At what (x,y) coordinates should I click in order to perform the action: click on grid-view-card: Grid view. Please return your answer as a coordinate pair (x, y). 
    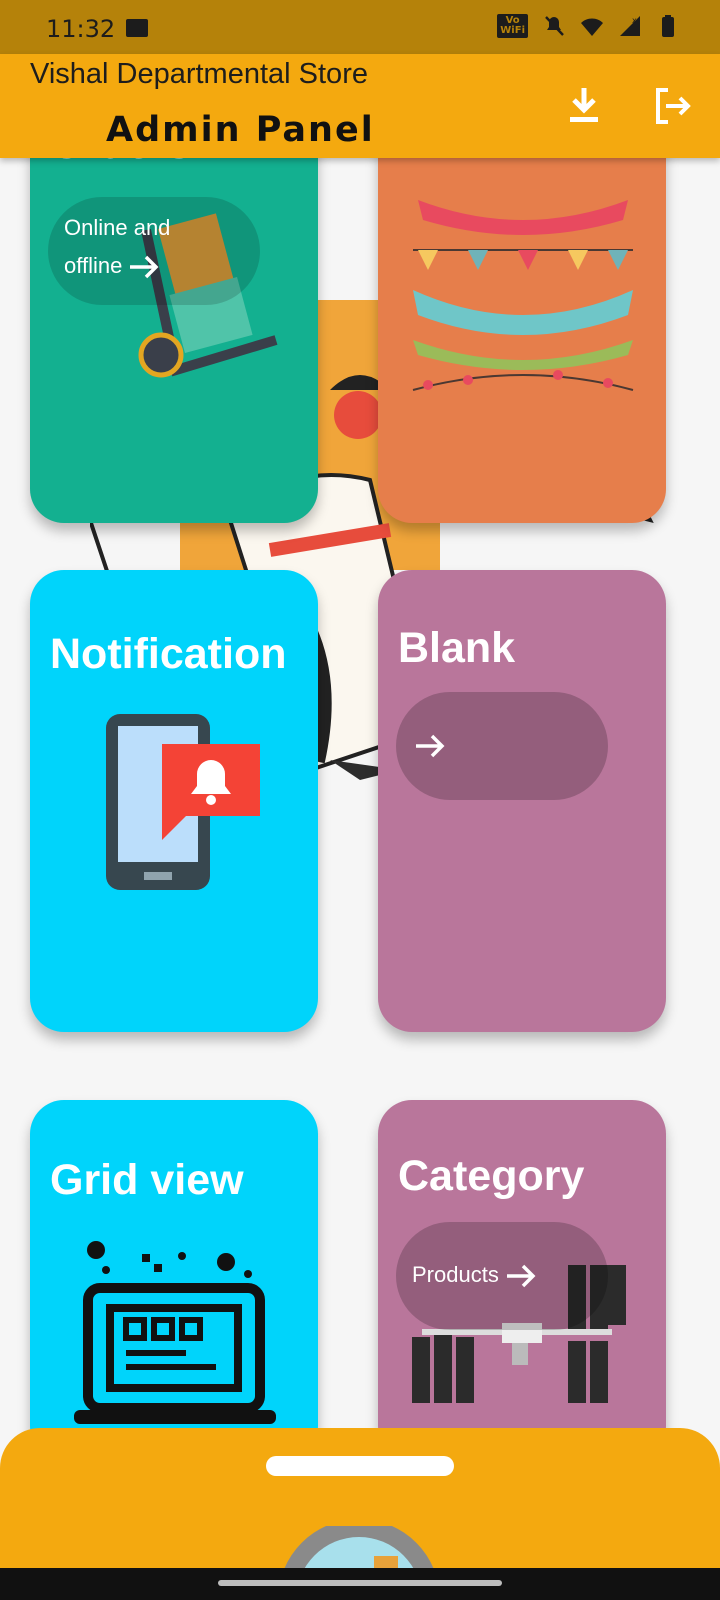
    Looking at the image, I should click on (174, 1280).